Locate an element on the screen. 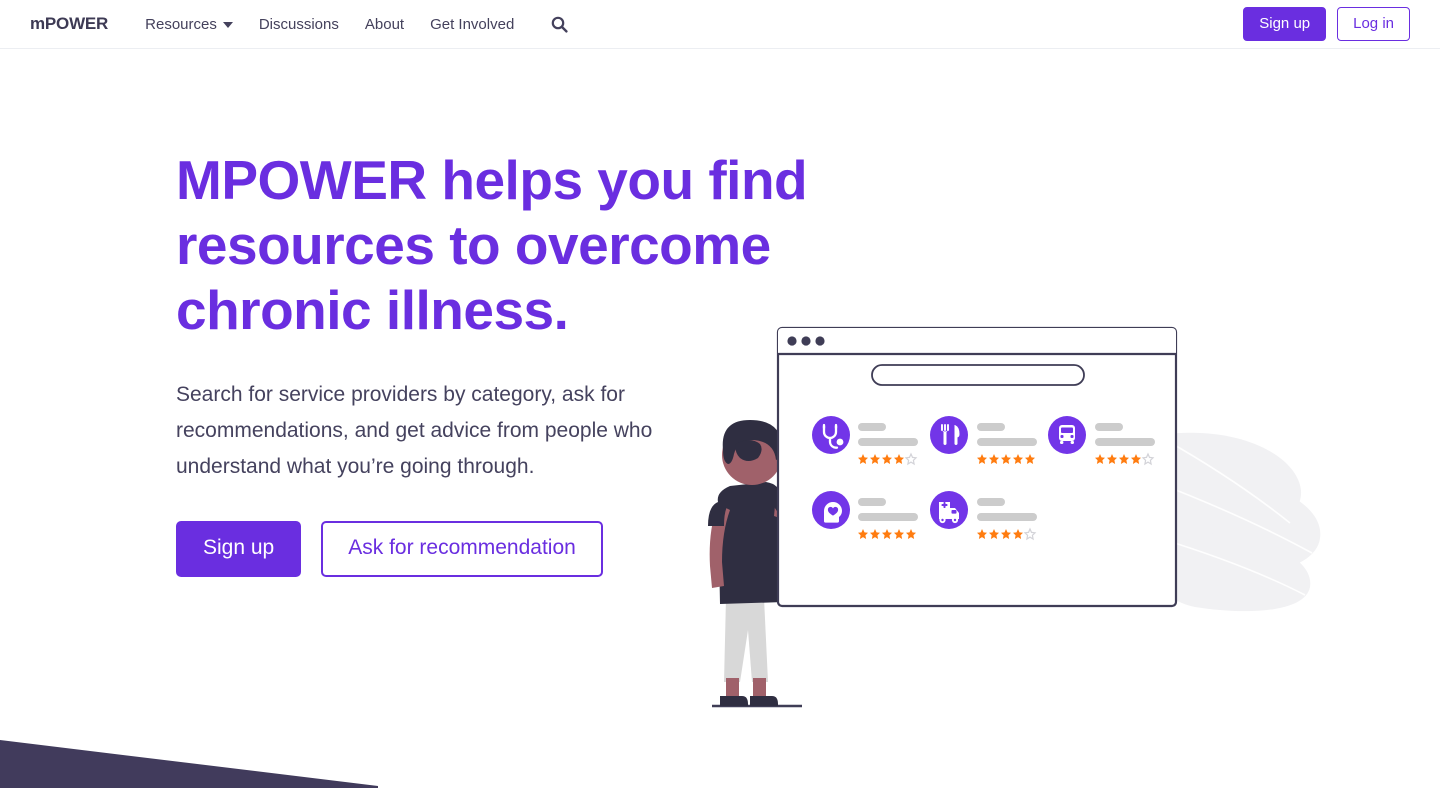 The height and width of the screenshot is (788, 1440). nav-item-get-involved: Get Involved is located at coordinates (472, 24).